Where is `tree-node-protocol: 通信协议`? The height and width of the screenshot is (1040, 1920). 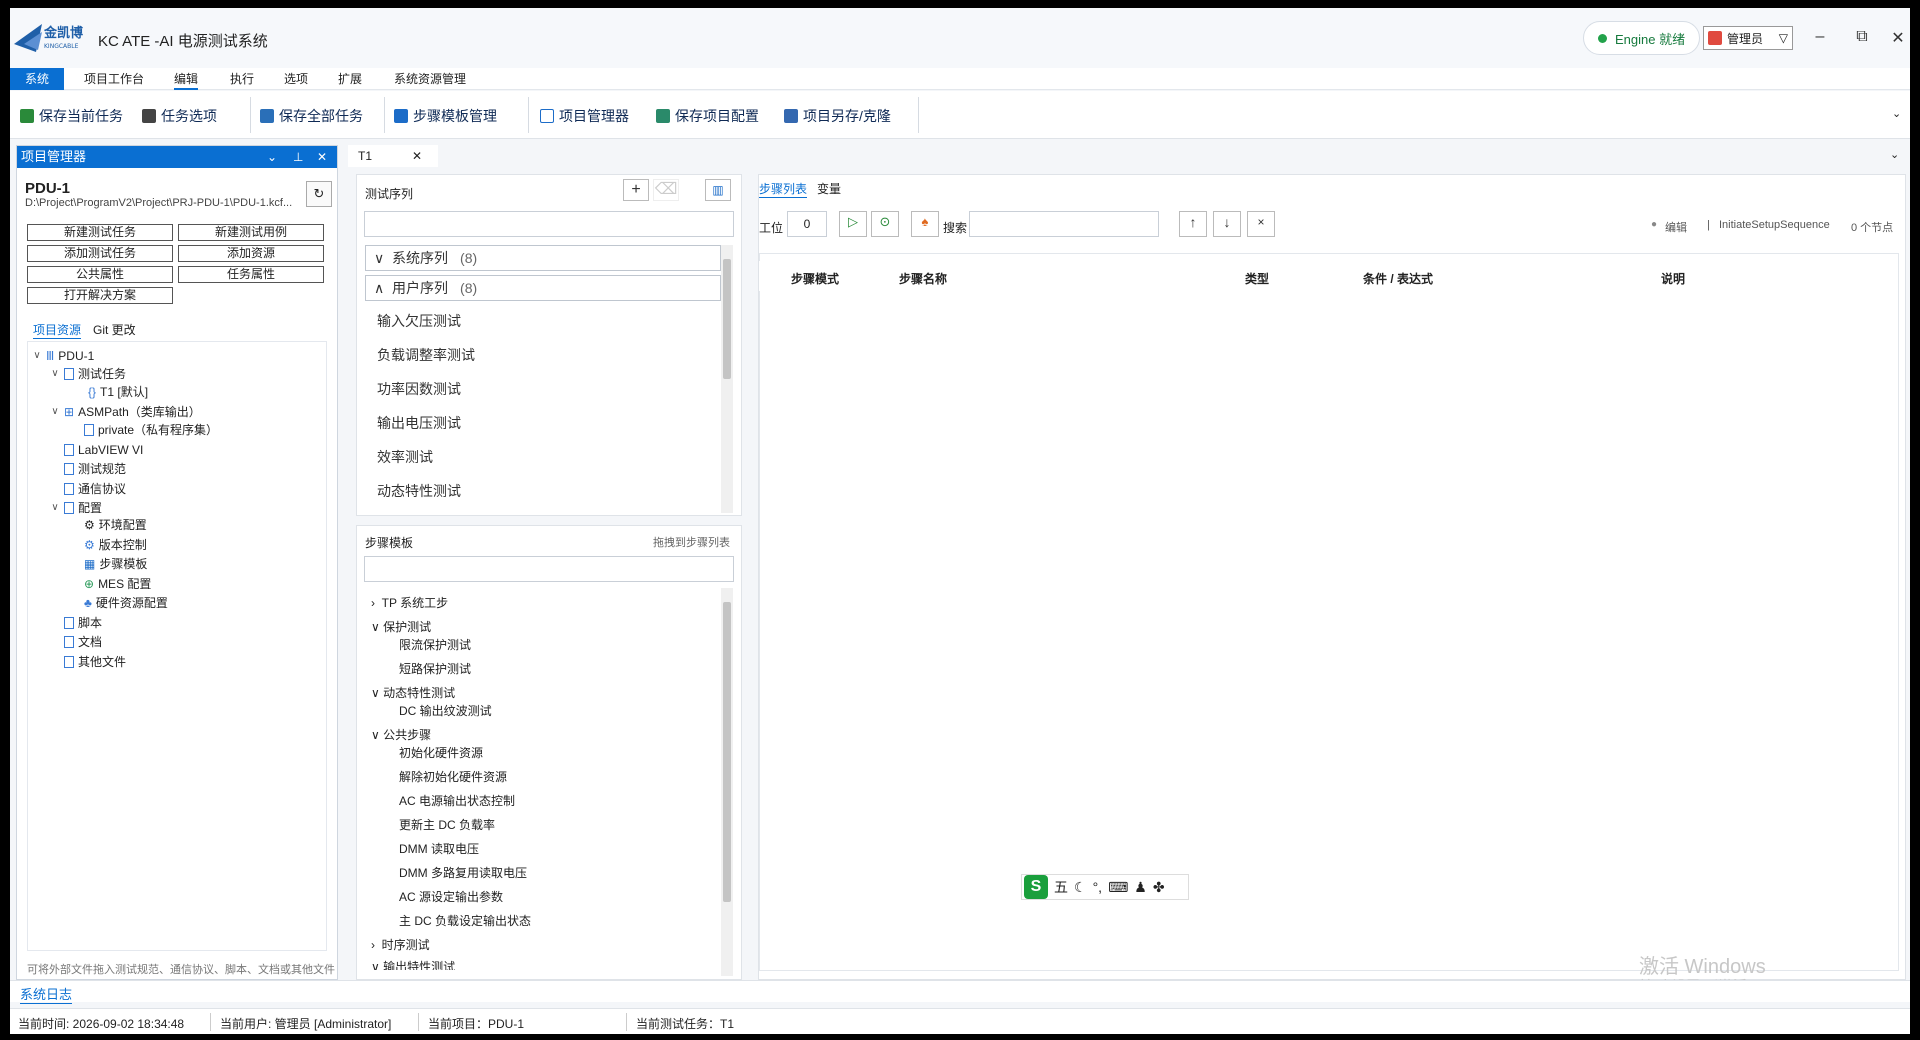 tree-node-protocol: 通信协议 is located at coordinates (95, 489).